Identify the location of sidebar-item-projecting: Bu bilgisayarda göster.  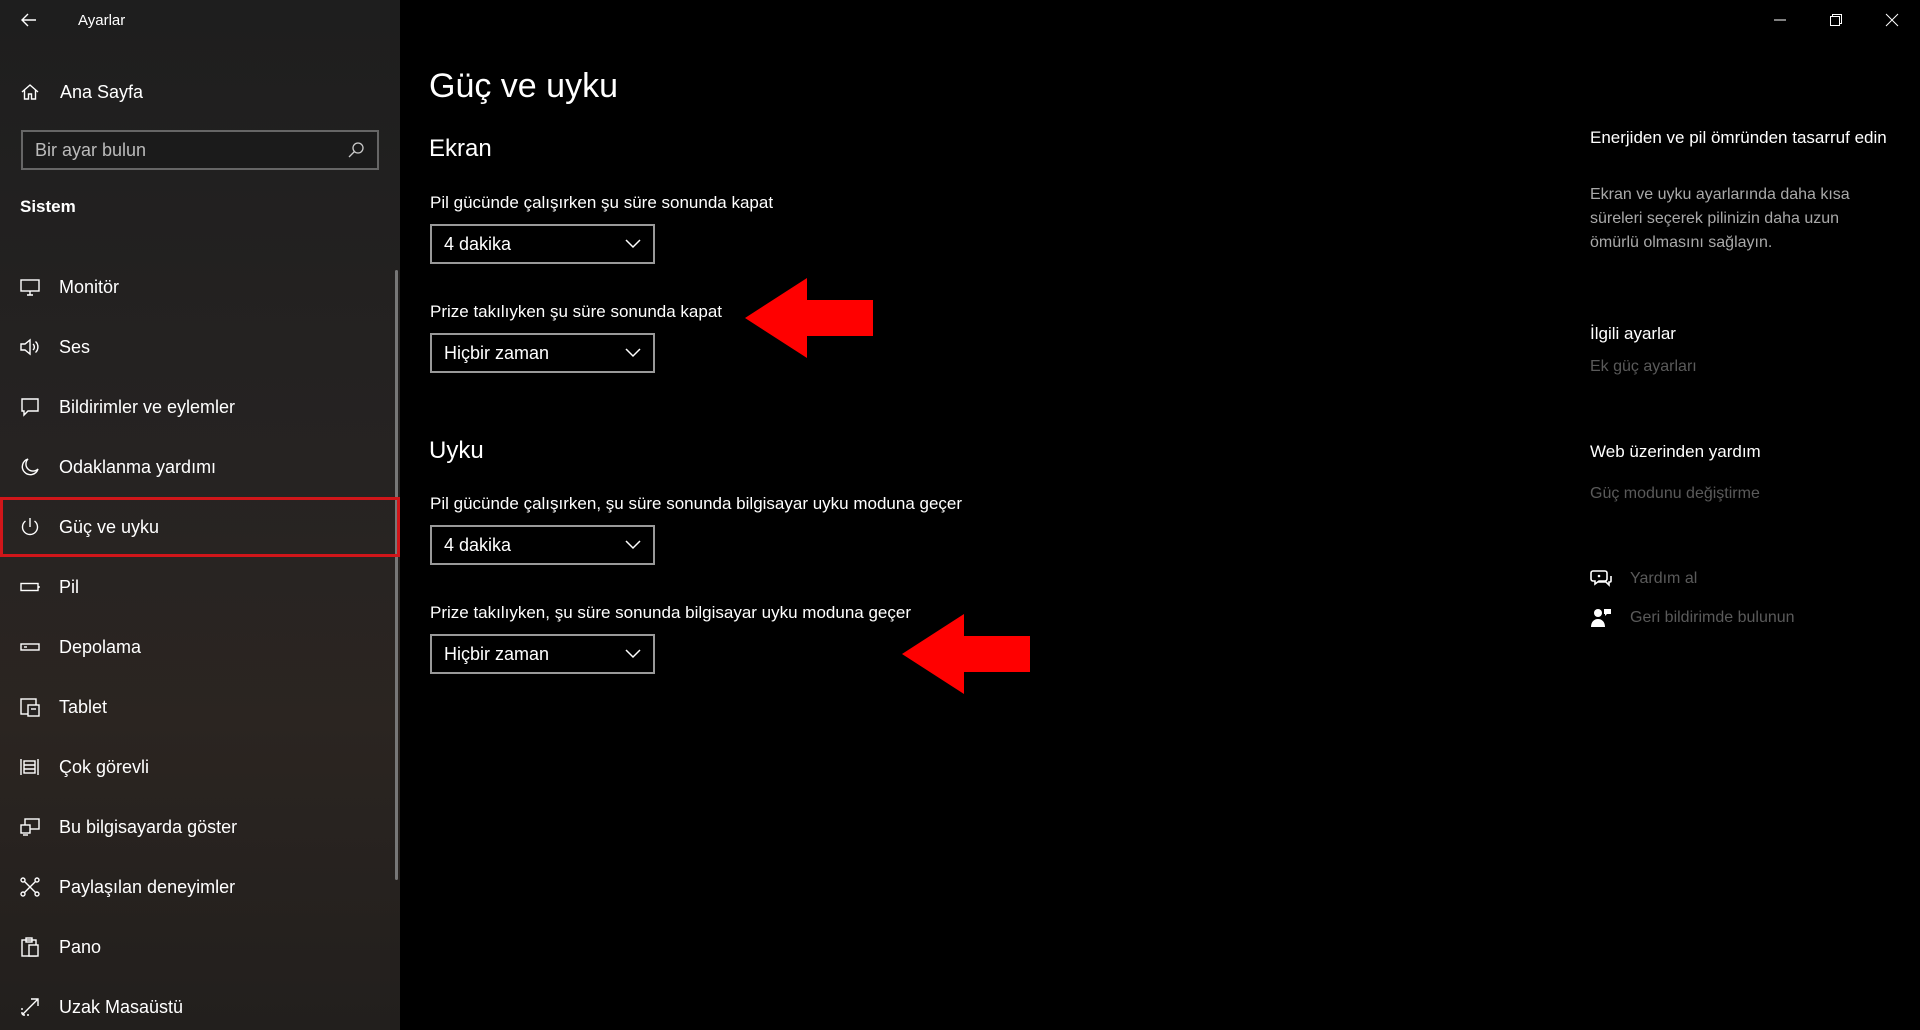
(200, 827).